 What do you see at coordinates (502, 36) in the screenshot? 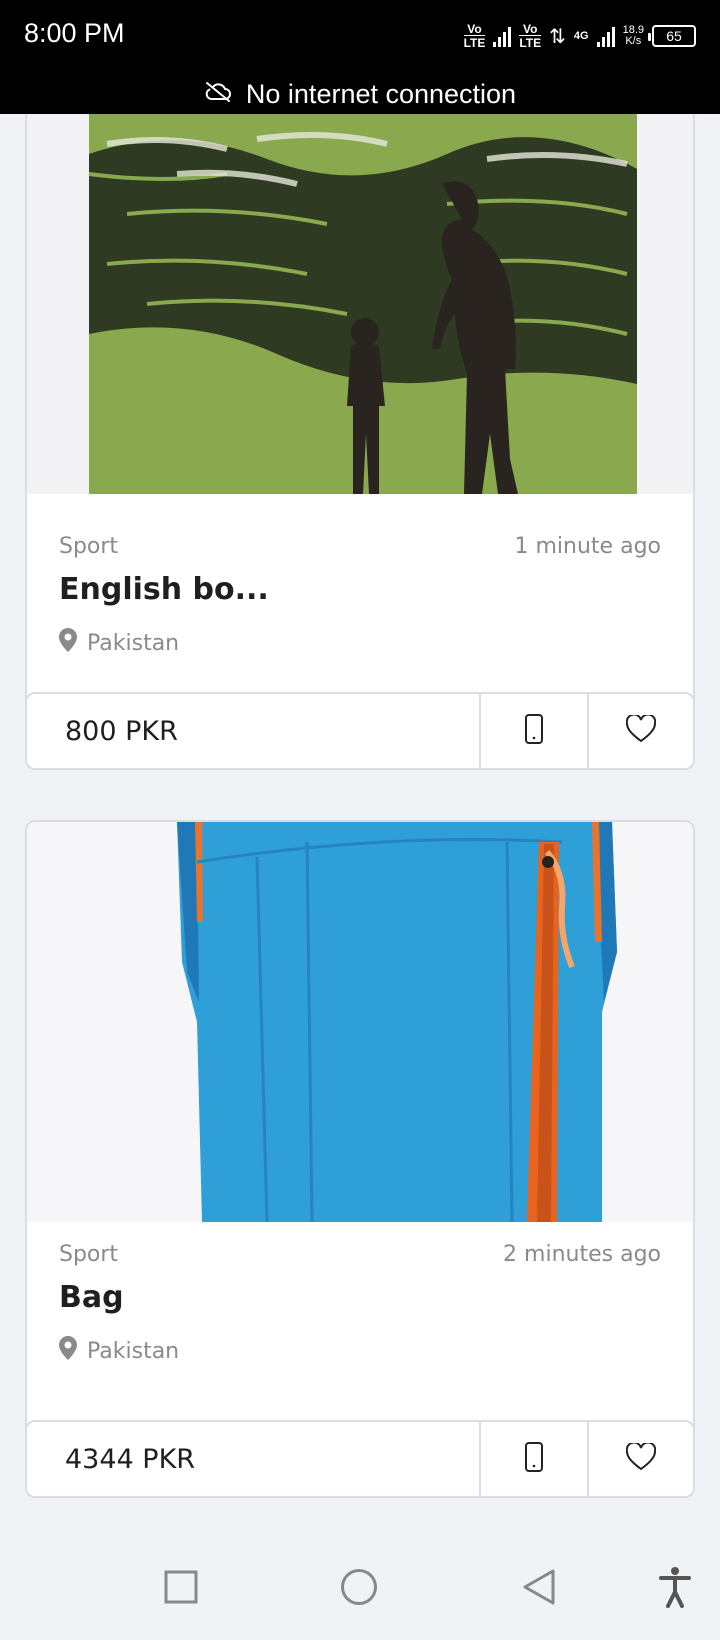
I see `signal-icon` at bounding box center [502, 36].